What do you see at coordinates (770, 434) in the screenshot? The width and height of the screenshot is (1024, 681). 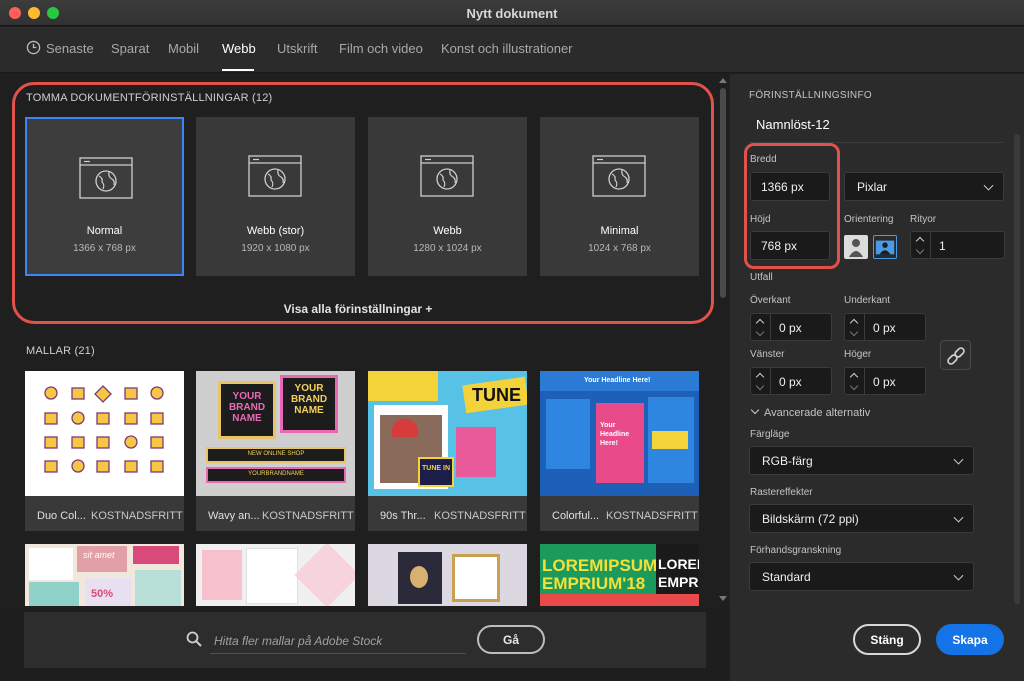 I see `color-mode-label: Färgläge` at bounding box center [770, 434].